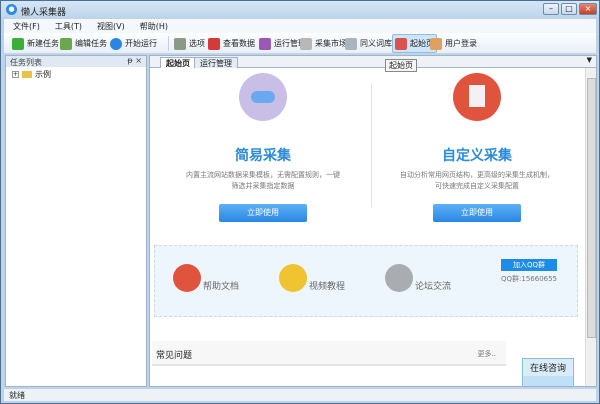 Image resolution: width=600 pixels, height=404 pixels. Describe the element at coordinates (293, 278) in the screenshot. I see `video-camera-icon` at that location.